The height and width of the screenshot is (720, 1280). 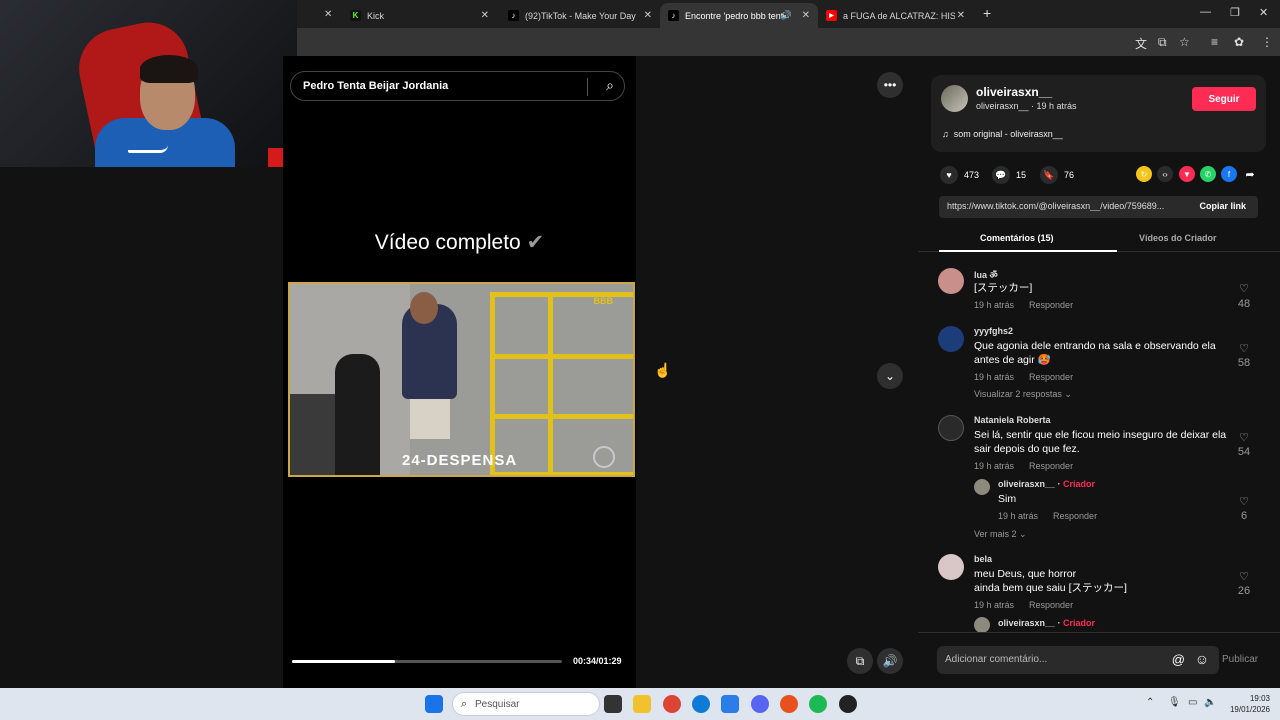 I want to click on tab-comments: Comentários (15), so click(x=1017, y=238).